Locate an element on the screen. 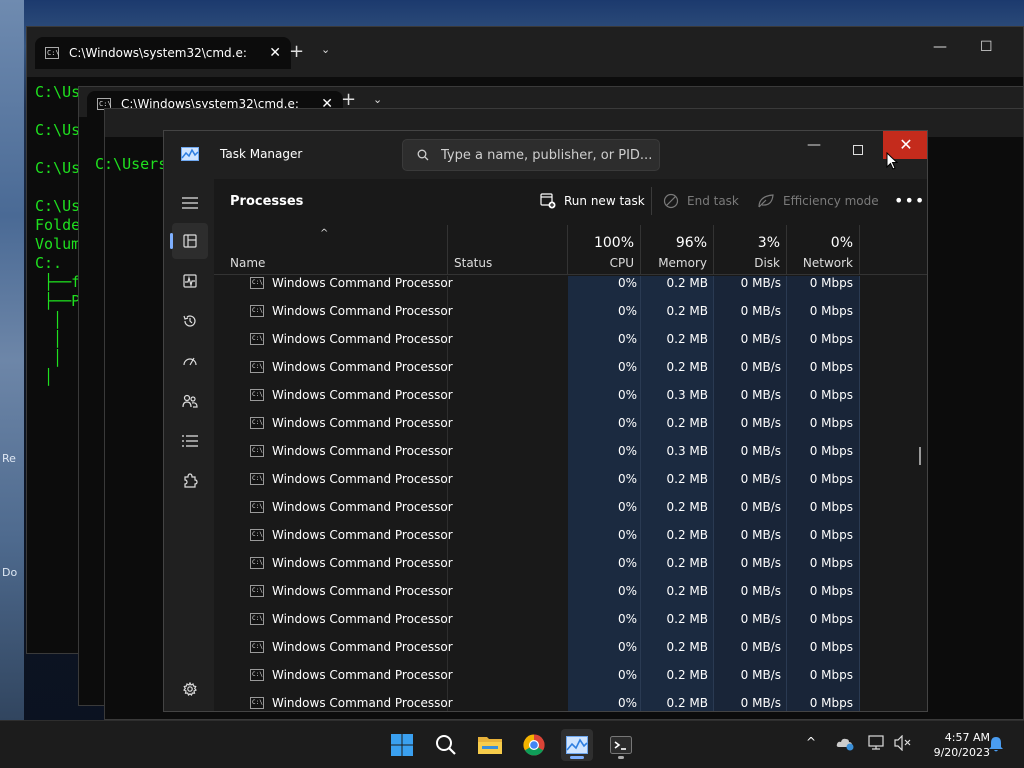  chevron-up-icon: ^ is located at coordinates (811, 742).